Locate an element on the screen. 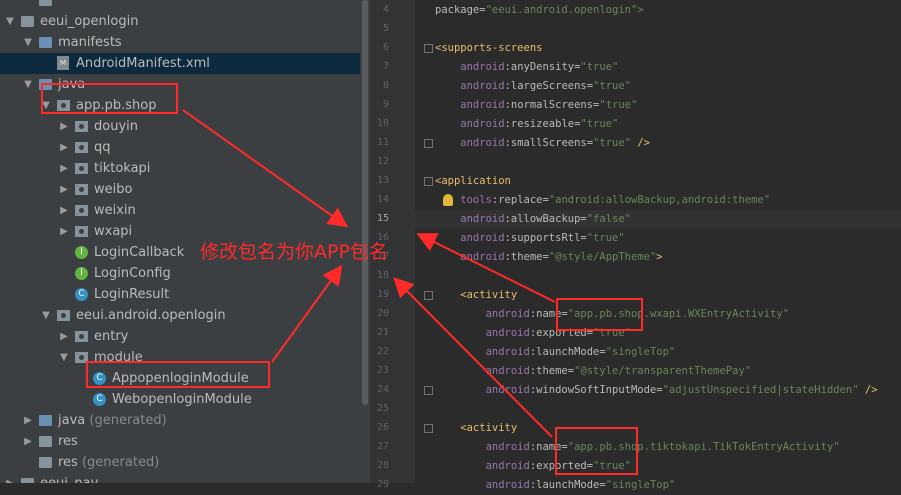 Image resolution: width=901 pixels, height=495 pixels. xml-file-icon: M is located at coordinates (63, 63).